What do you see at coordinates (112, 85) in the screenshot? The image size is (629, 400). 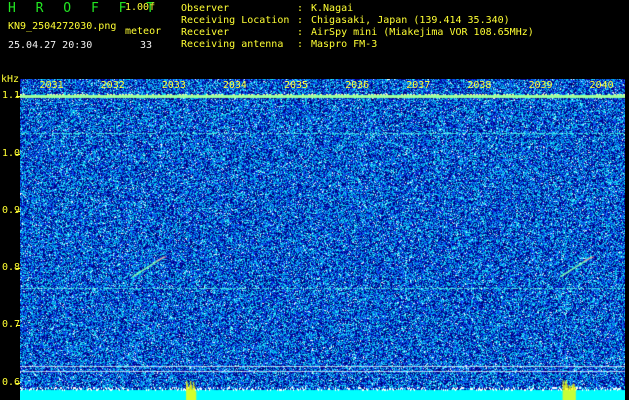 I see `x-tick-label: 2032` at bounding box center [112, 85].